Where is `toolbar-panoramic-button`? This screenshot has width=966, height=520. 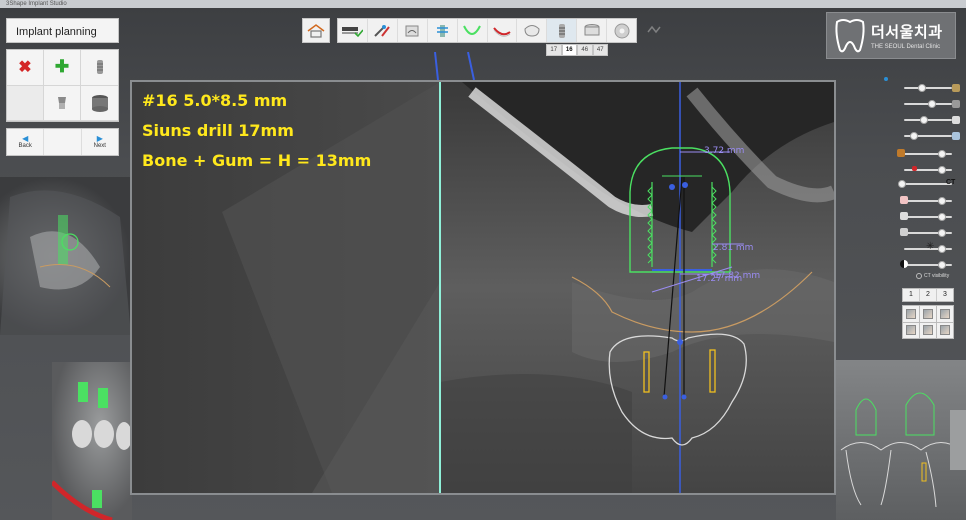 toolbar-panoramic-button is located at coordinates (413, 30).